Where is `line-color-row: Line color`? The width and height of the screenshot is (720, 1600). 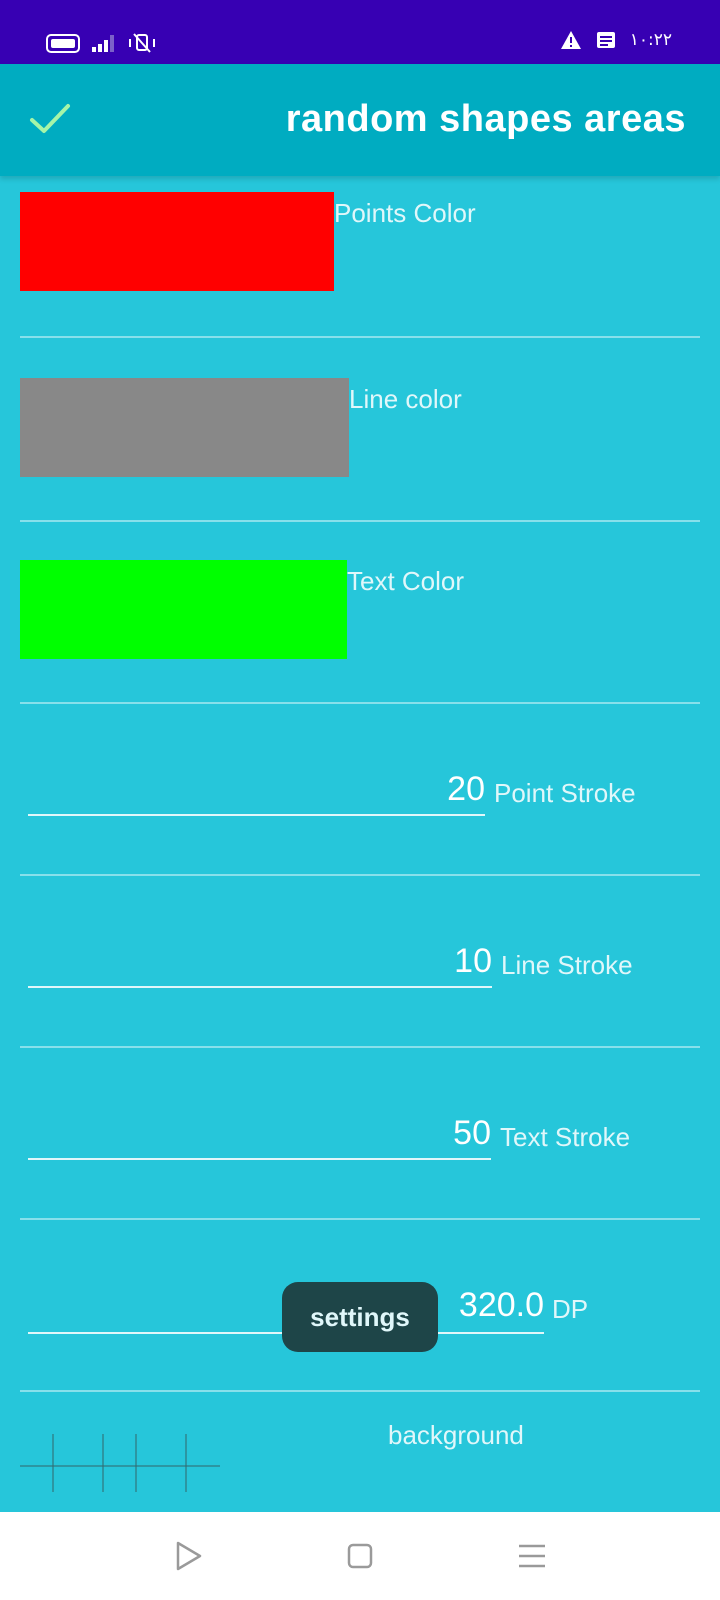 line-color-row: Line color is located at coordinates (360, 450).